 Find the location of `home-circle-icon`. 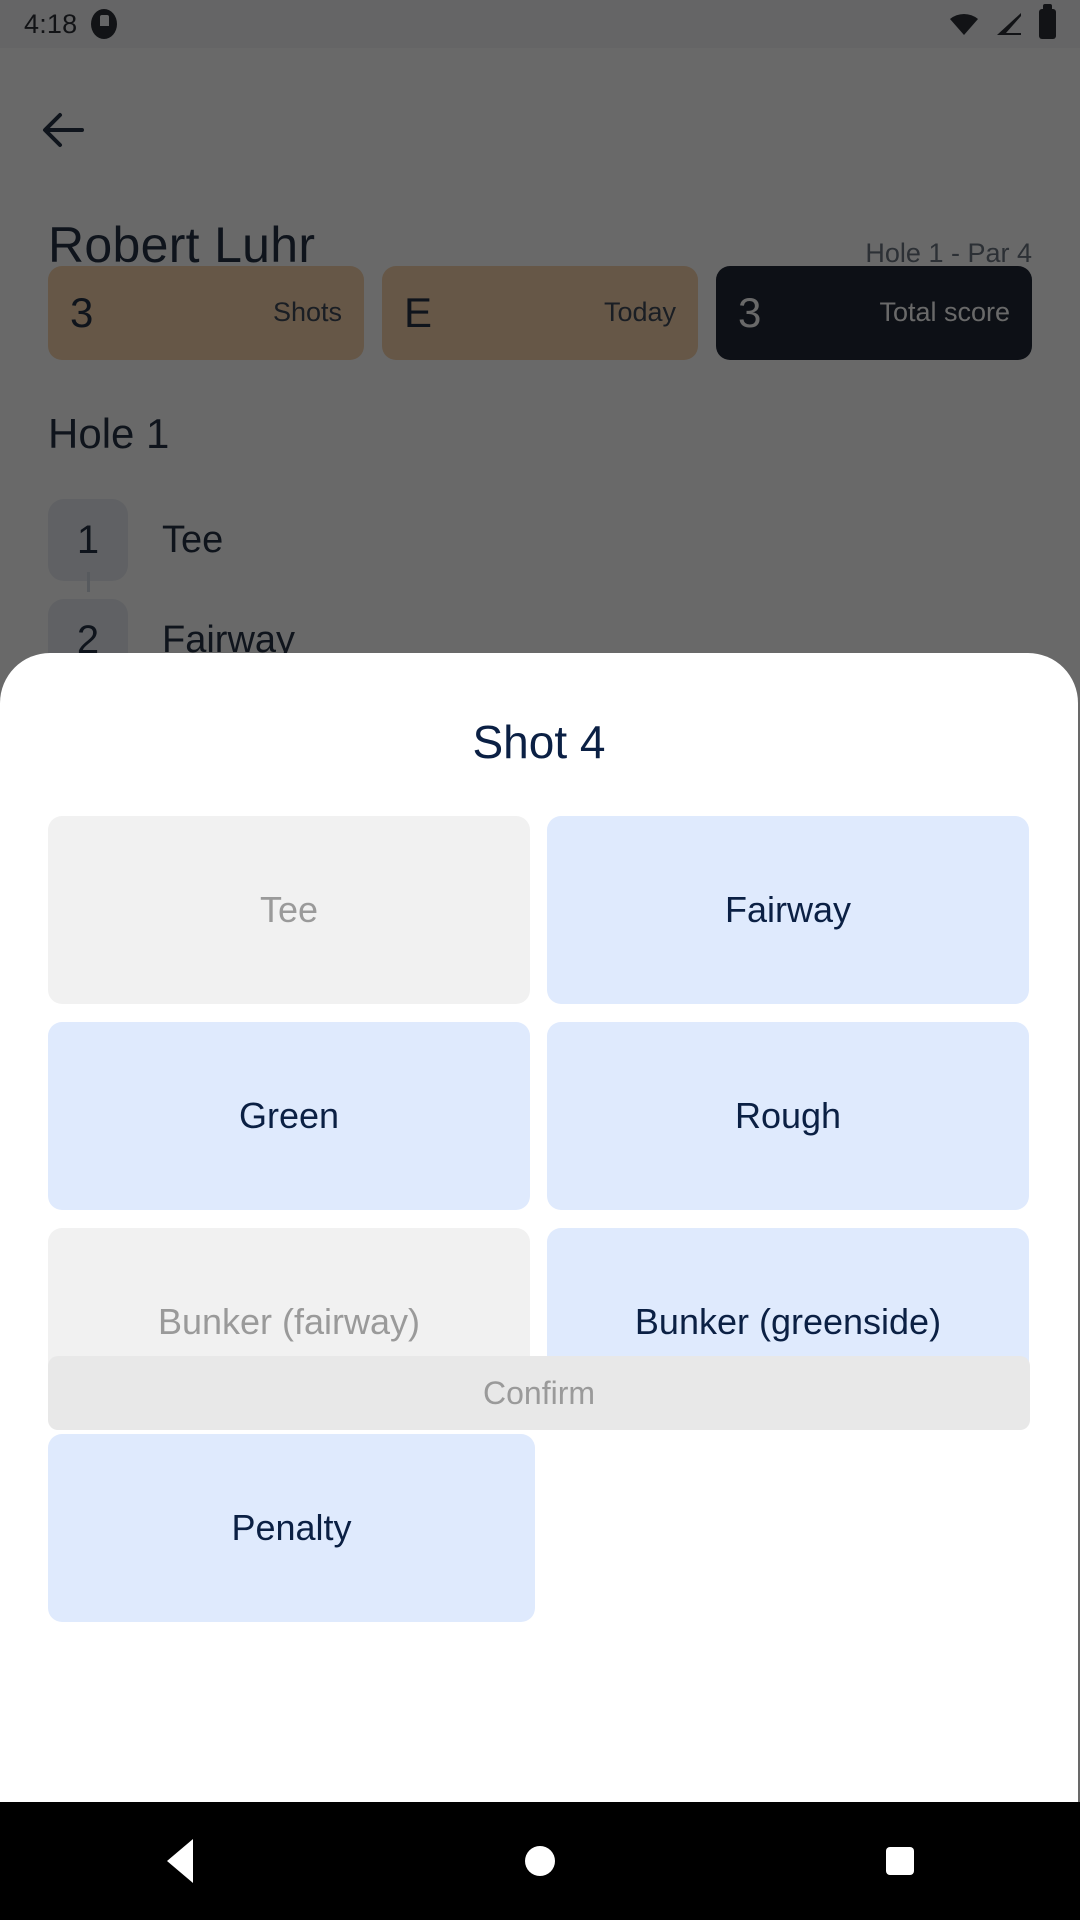

home-circle-icon is located at coordinates (540, 1861).